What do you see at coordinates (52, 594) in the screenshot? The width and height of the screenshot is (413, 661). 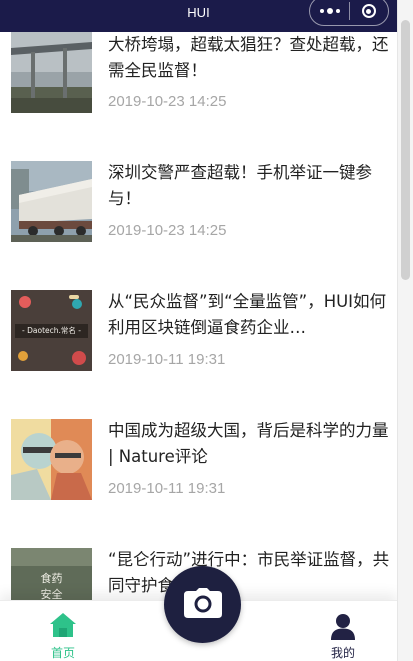 I see `thumbnail-caption-line-2: 安全` at bounding box center [52, 594].